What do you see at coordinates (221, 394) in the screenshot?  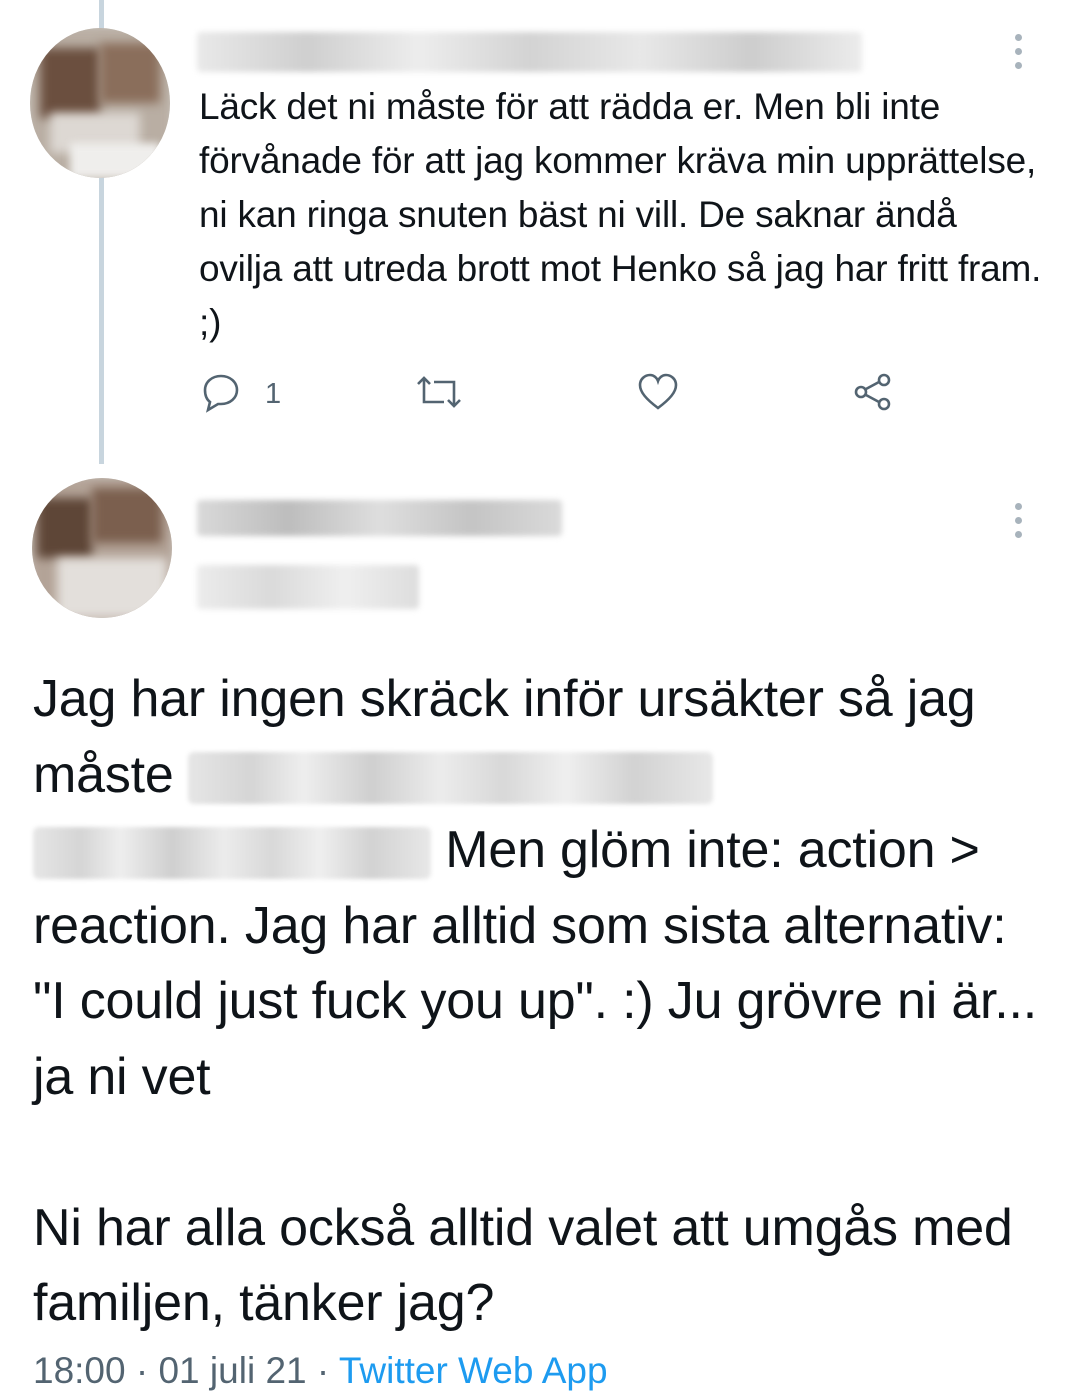 I see `reply-icon` at bounding box center [221, 394].